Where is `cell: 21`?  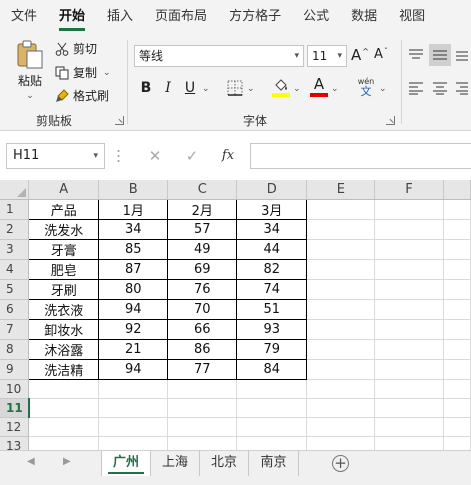 cell: 21 is located at coordinates (133, 349).